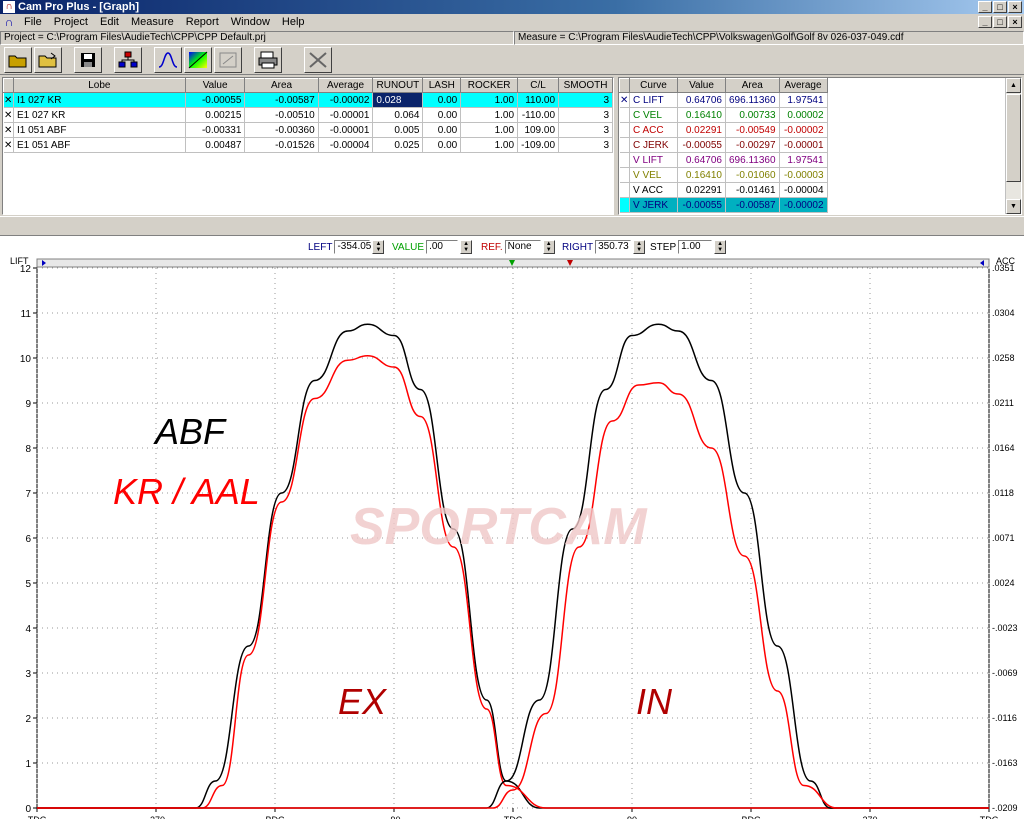 Image resolution: width=1024 pixels, height=819 pixels. Describe the element at coordinates (152, 22) in the screenshot. I see `menu-measure: Measure` at that location.